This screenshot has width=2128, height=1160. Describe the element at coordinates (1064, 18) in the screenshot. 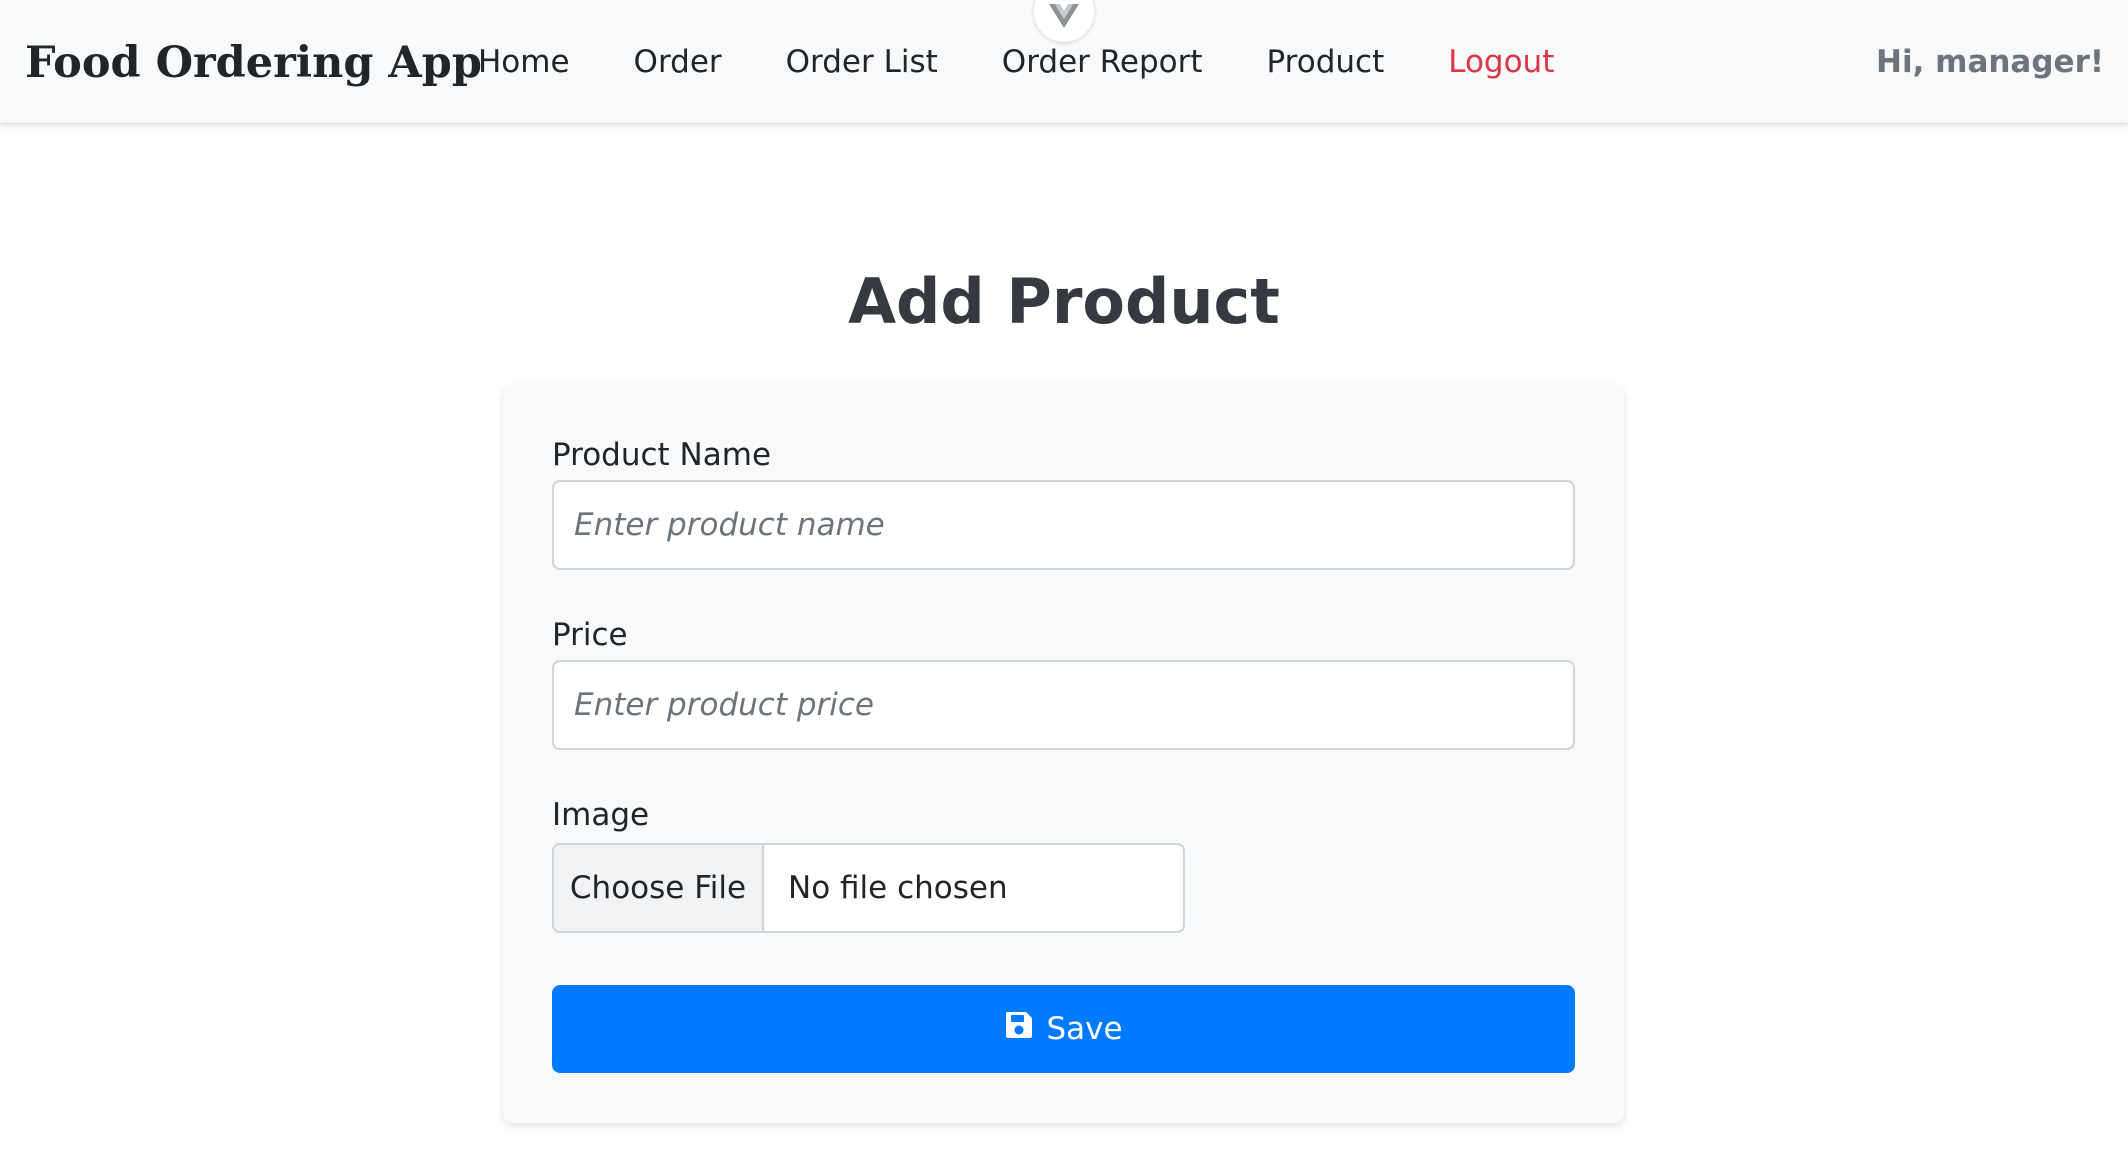

I see `vue-logo-icon` at that location.